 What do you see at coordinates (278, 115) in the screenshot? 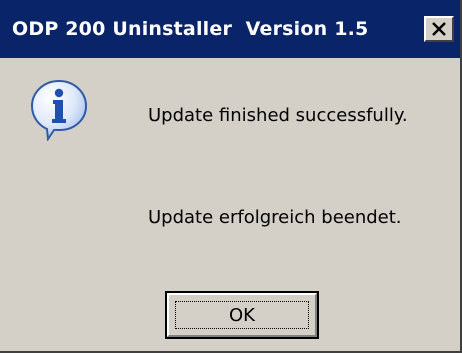
I see `message-english: Update finished successfully.` at bounding box center [278, 115].